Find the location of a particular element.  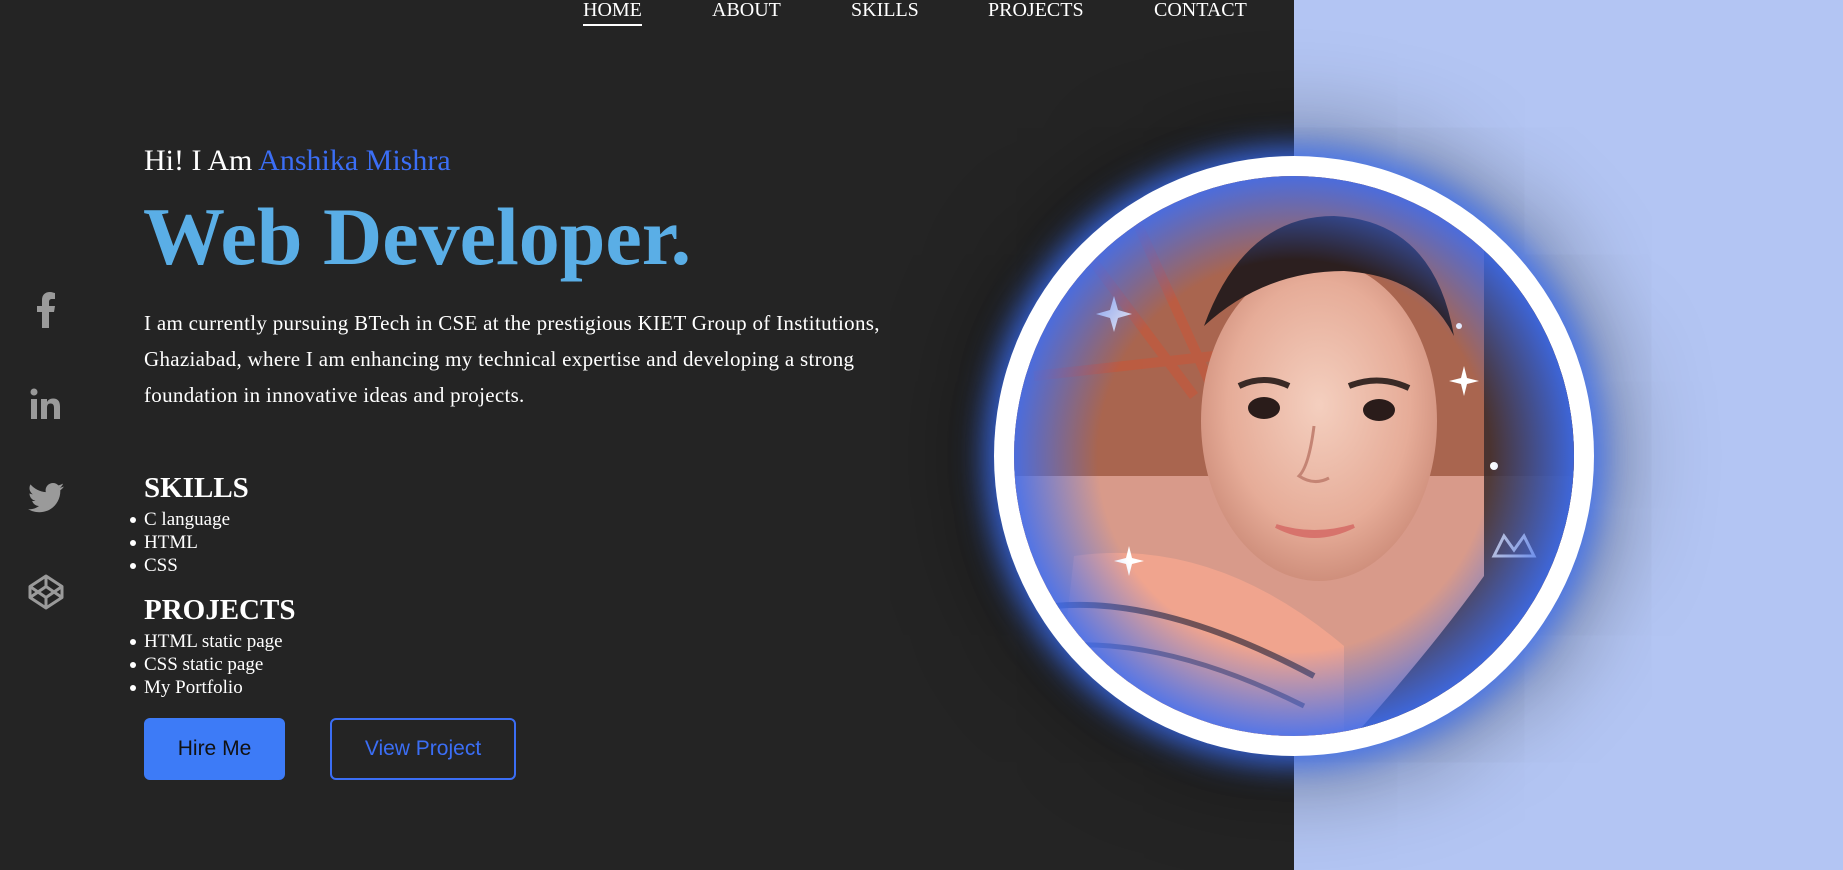

hire-me-button: Hire Me is located at coordinates (214, 749).